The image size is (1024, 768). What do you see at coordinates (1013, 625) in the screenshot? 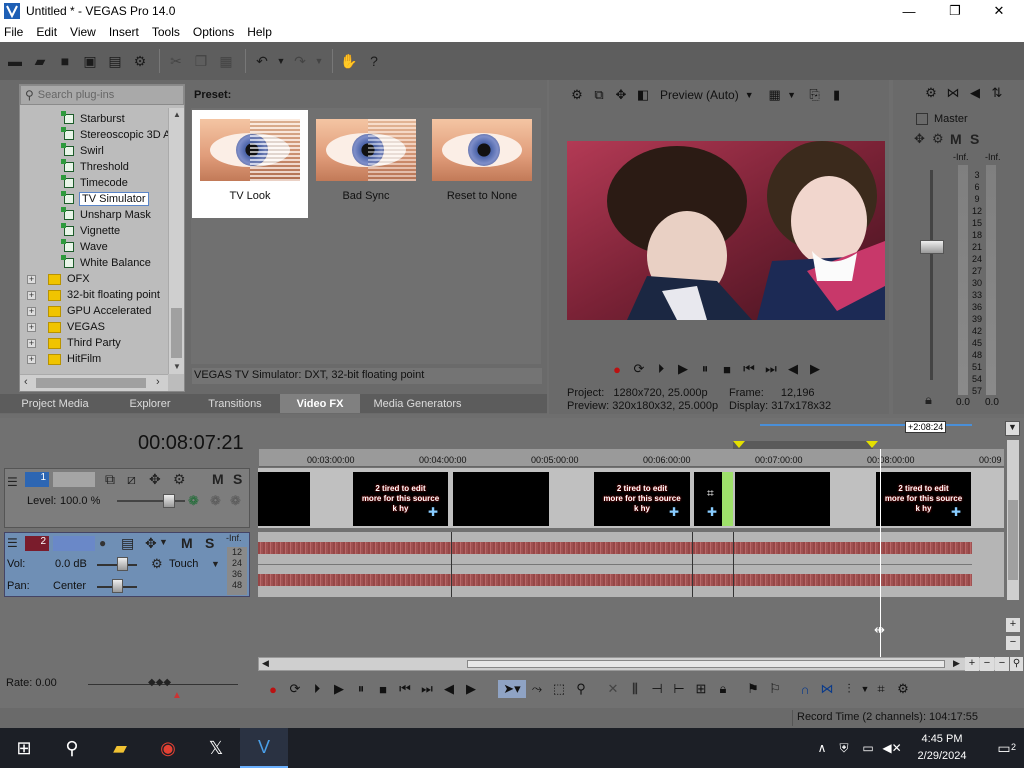
I see `zoom-in-vertical-button: +` at bounding box center [1013, 625].